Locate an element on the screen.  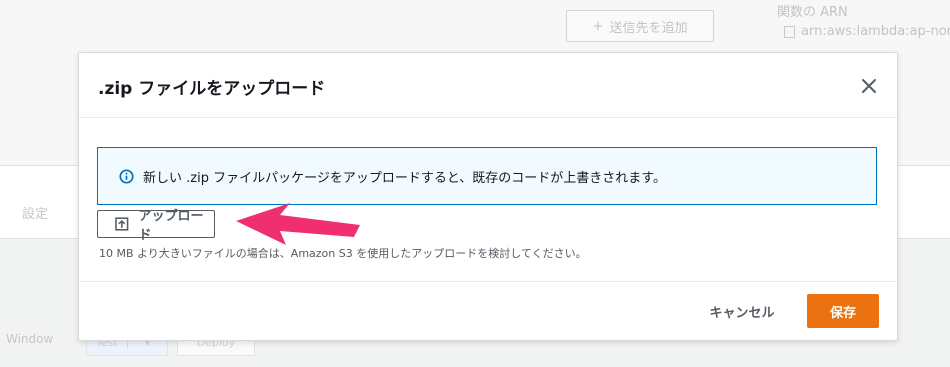
upload-icon is located at coordinates (122, 224).